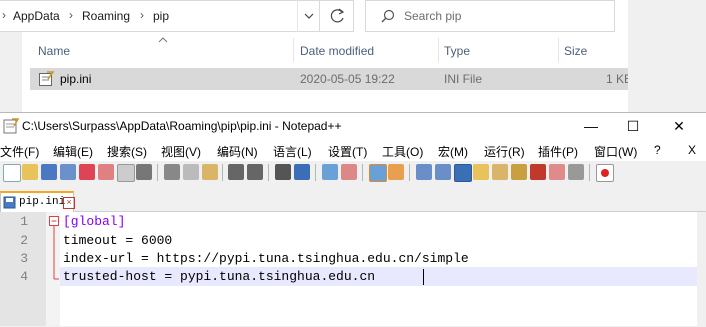  I want to click on file-name: pip.ini, so click(75, 79).